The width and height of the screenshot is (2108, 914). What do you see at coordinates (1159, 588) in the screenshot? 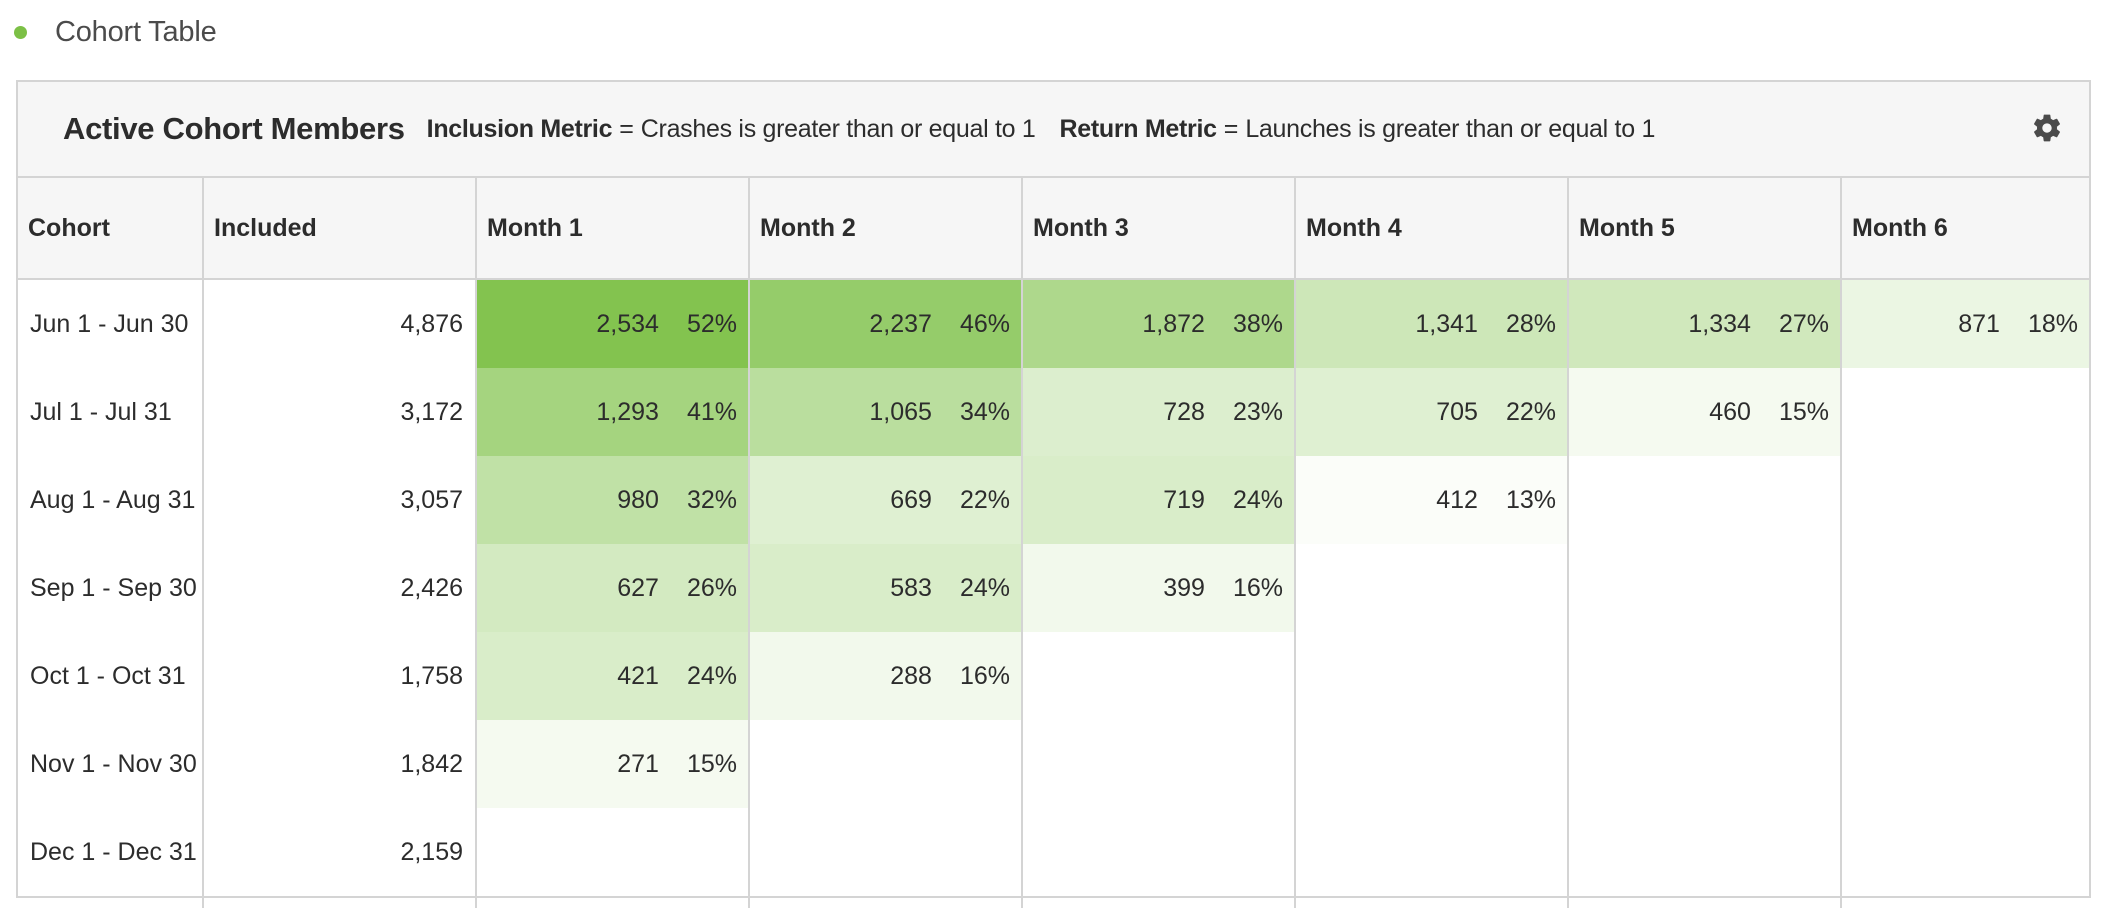
I see `retention-cell: 399 16%` at bounding box center [1159, 588].